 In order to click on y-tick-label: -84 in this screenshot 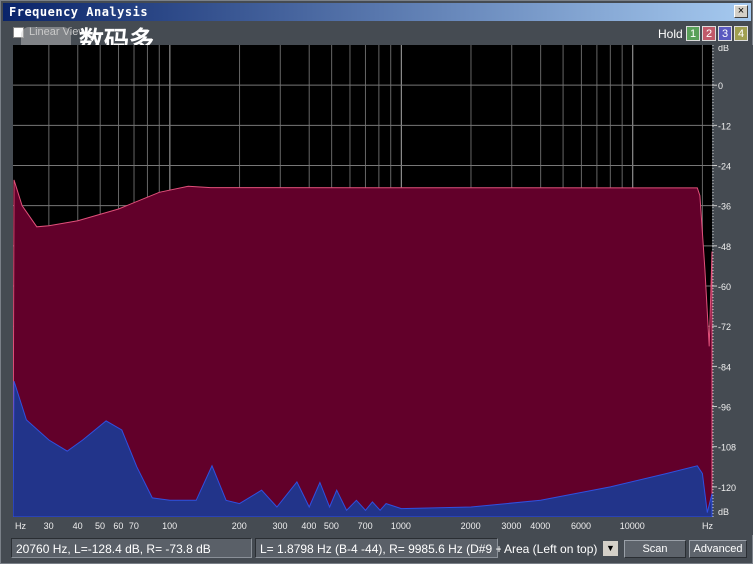, I will do `click(724, 367)`.